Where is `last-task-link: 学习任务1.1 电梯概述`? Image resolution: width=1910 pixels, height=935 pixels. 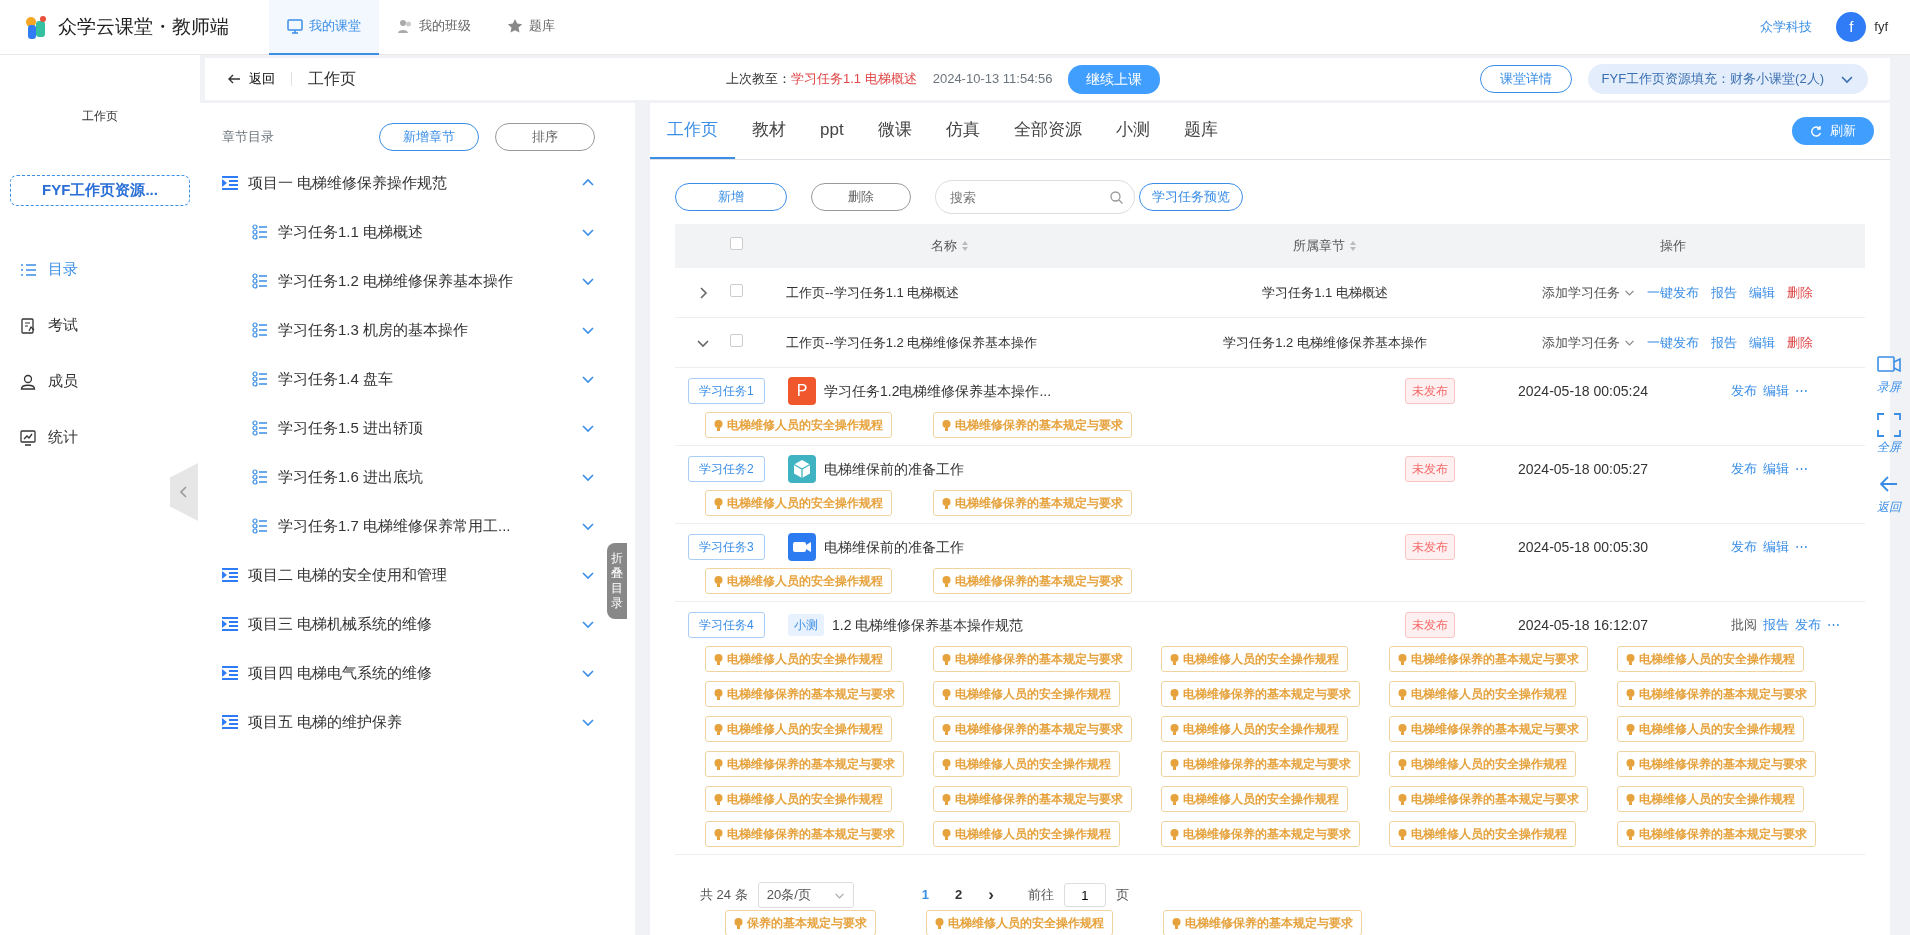 last-task-link: 学习任务1.1 电梯概述 is located at coordinates (854, 79).